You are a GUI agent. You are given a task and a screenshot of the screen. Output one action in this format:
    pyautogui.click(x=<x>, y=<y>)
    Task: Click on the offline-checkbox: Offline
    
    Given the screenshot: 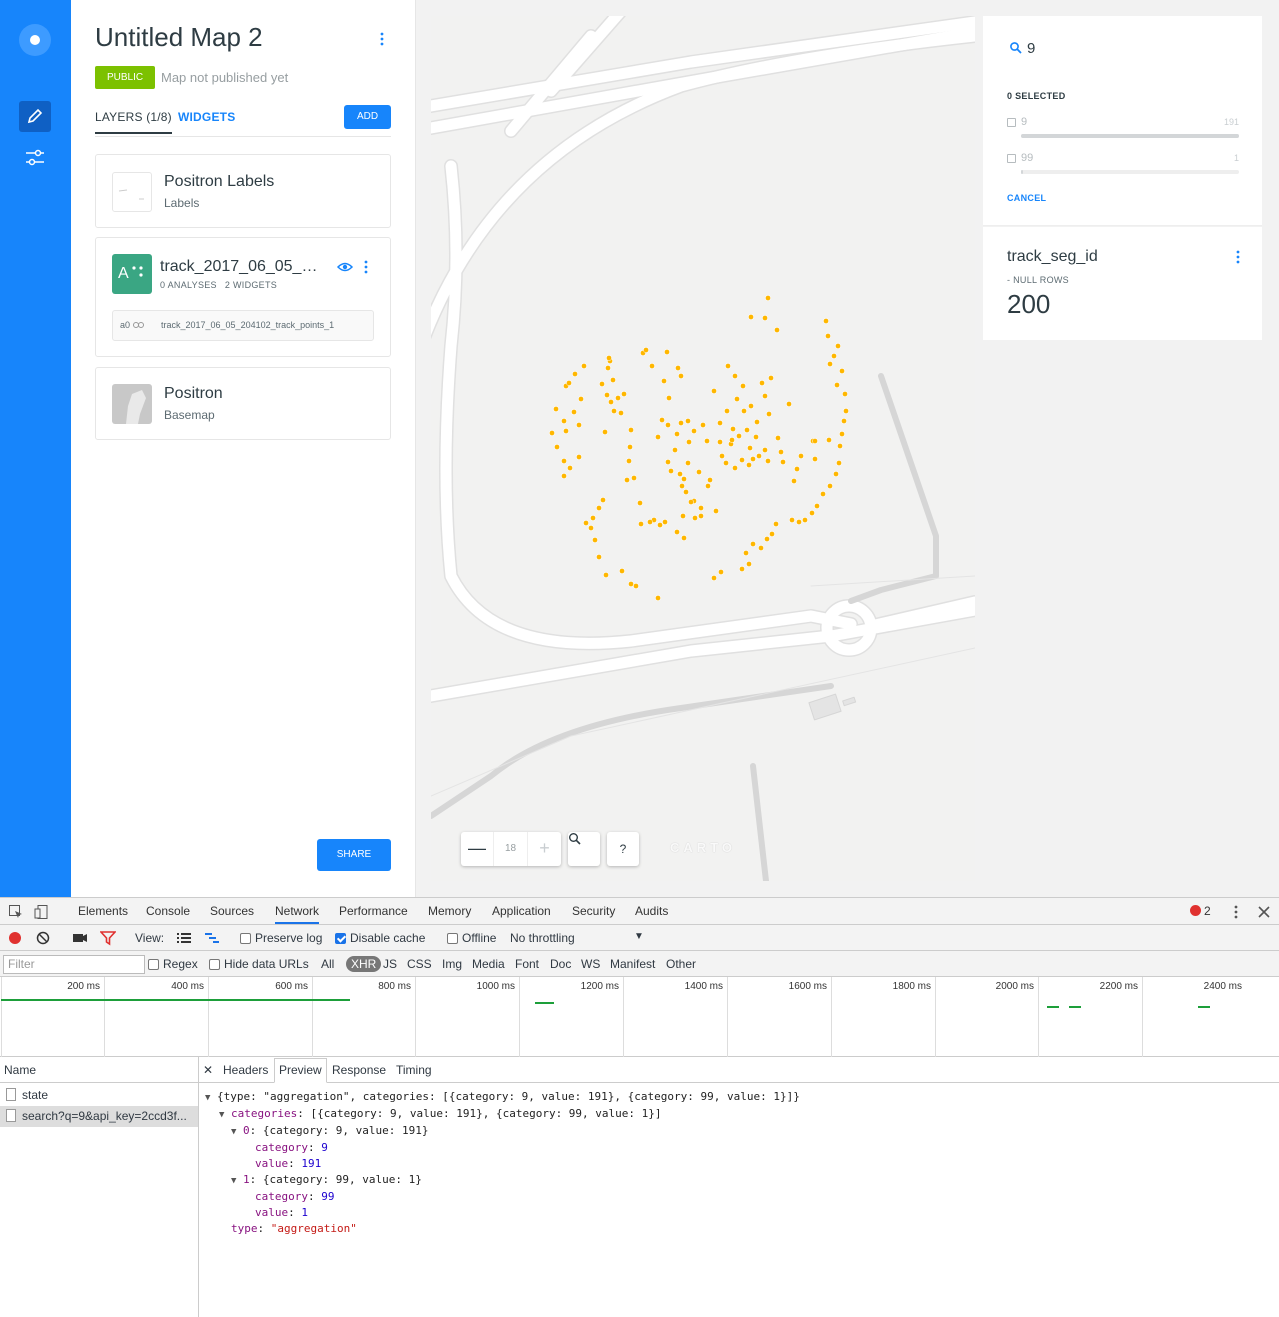 What is the action you would take?
    pyautogui.click(x=471, y=938)
    